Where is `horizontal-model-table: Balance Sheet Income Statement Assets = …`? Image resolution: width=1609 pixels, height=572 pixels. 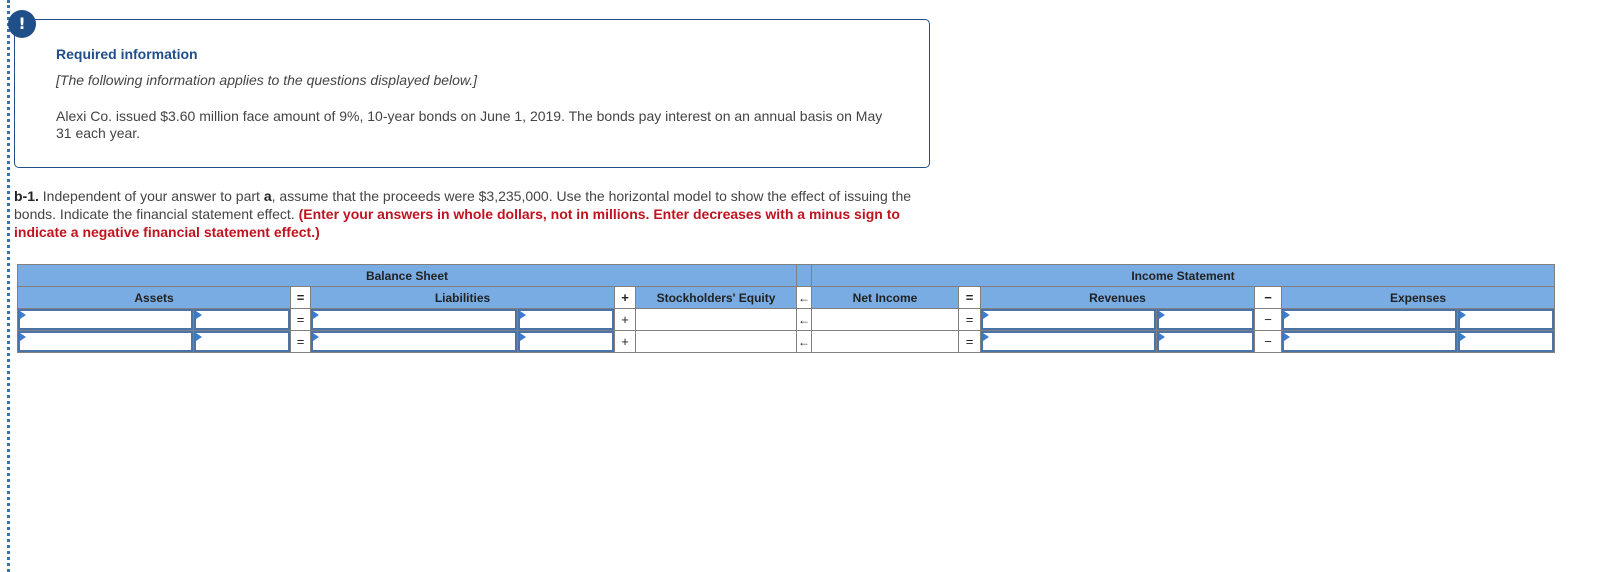
horizontal-model-table: Balance Sheet Income Statement Assets = … is located at coordinates (786, 308).